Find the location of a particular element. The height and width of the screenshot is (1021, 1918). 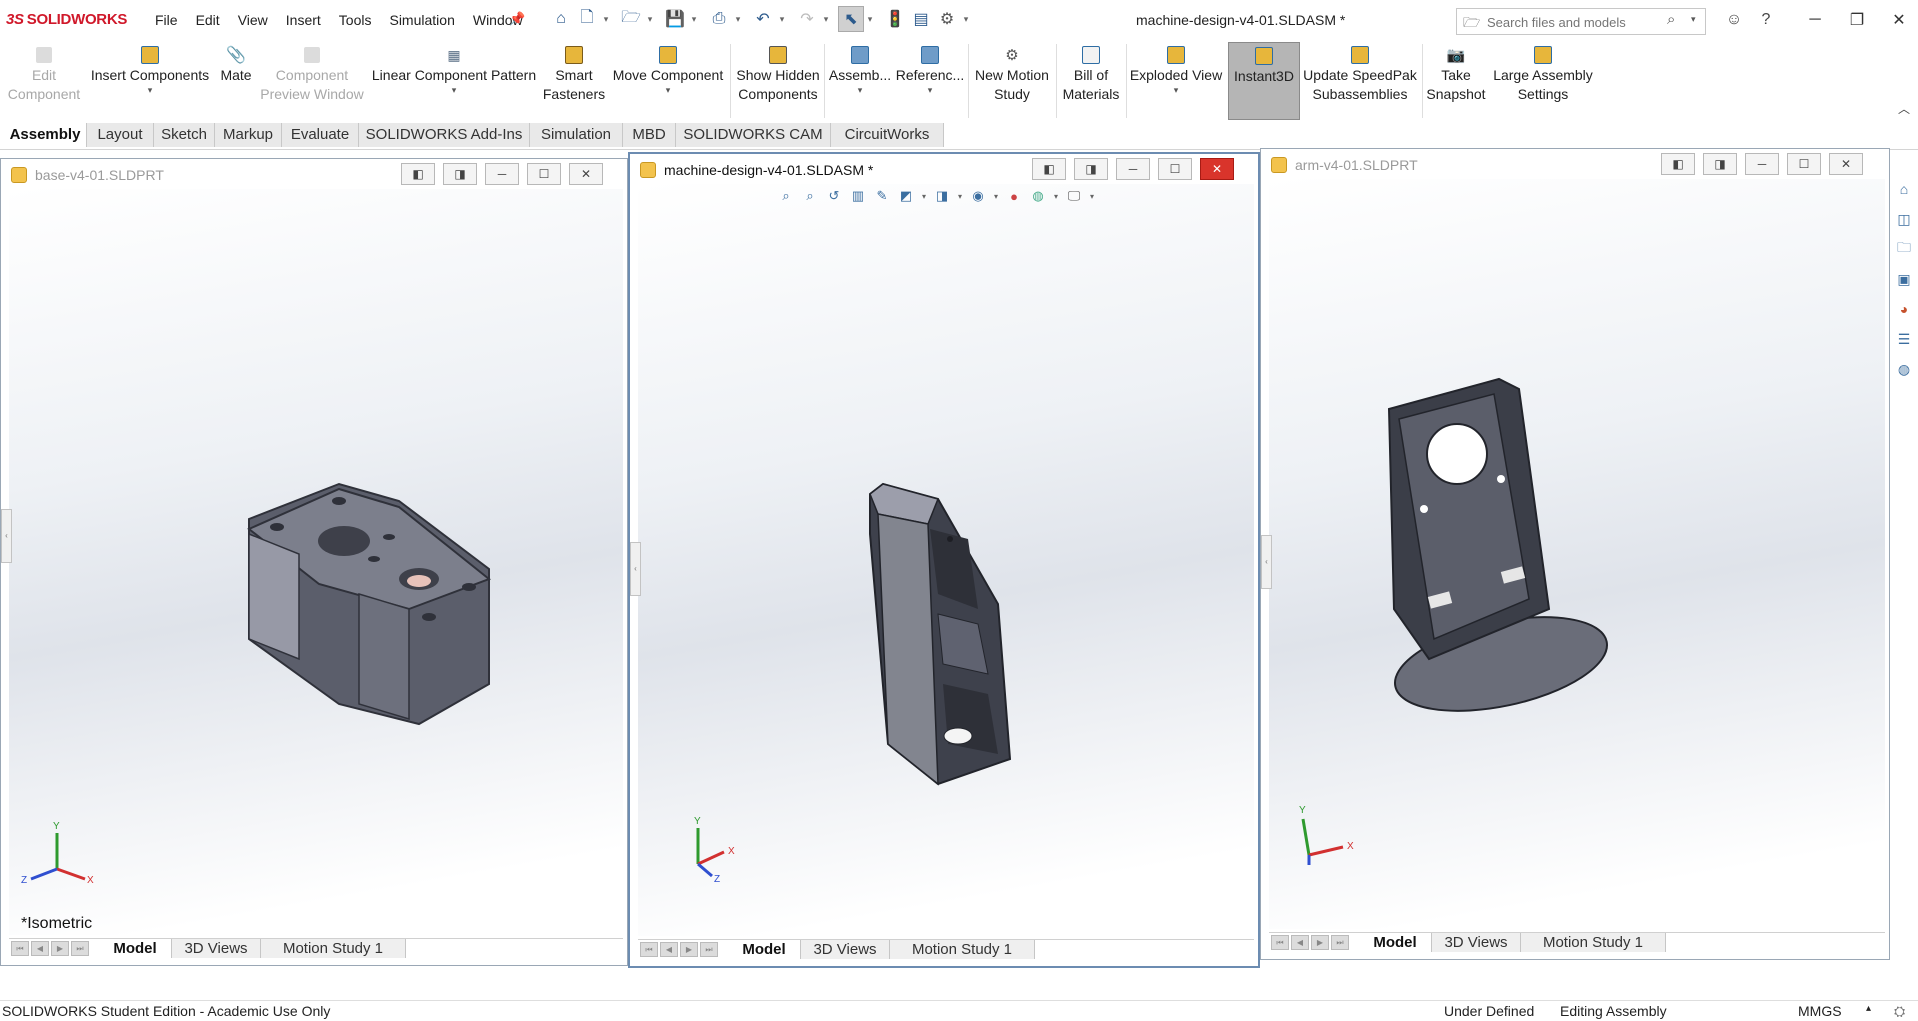

magnifier-icon: ⌕ is located at coordinates (1671, 19).